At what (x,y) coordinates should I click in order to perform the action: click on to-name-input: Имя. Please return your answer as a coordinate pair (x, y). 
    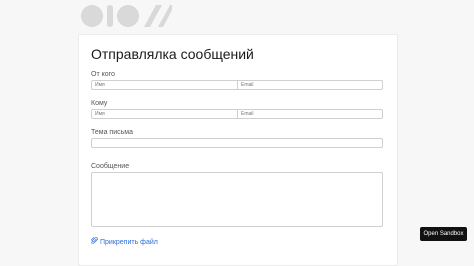
    Looking at the image, I should click on (165, 114).